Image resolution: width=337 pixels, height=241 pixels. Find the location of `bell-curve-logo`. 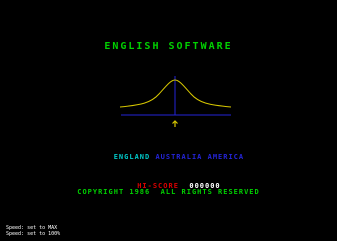

bell-curve-logo is located at coordinates (175, 101).